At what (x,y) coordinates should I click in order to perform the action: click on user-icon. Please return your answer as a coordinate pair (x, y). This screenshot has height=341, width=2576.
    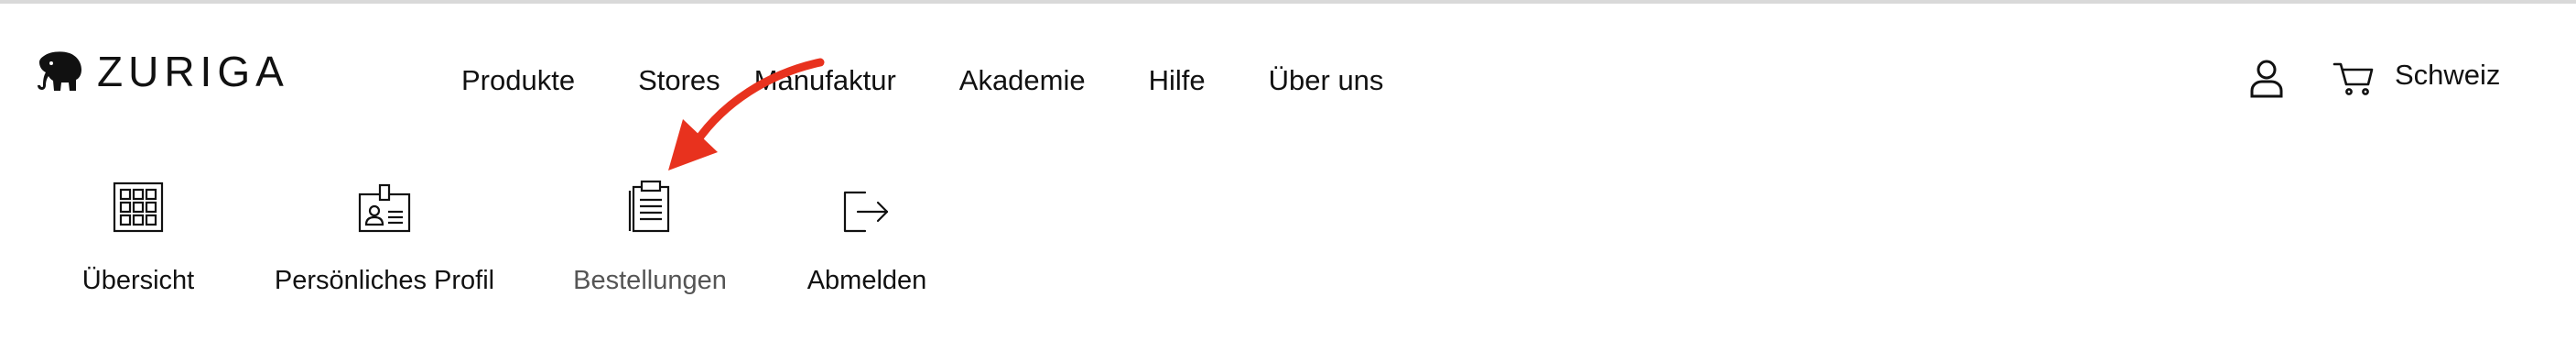
    Looking at the image, I should click on (2267, 79).